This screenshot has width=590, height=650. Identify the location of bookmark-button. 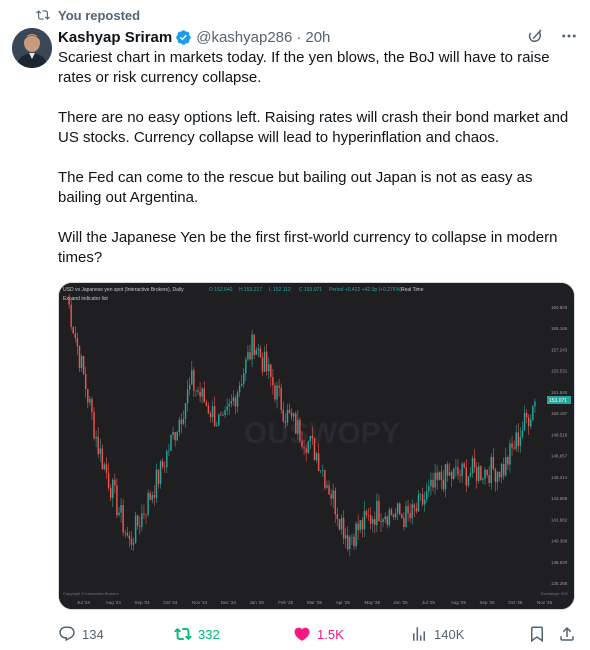
(537, 634).